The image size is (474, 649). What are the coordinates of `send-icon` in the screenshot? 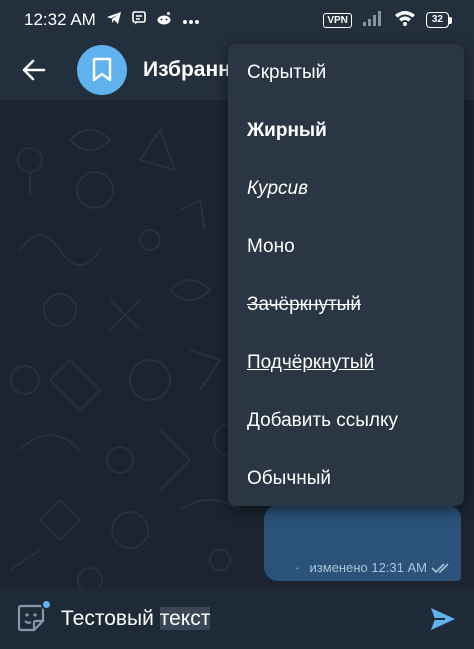 It's located at (443, 618).